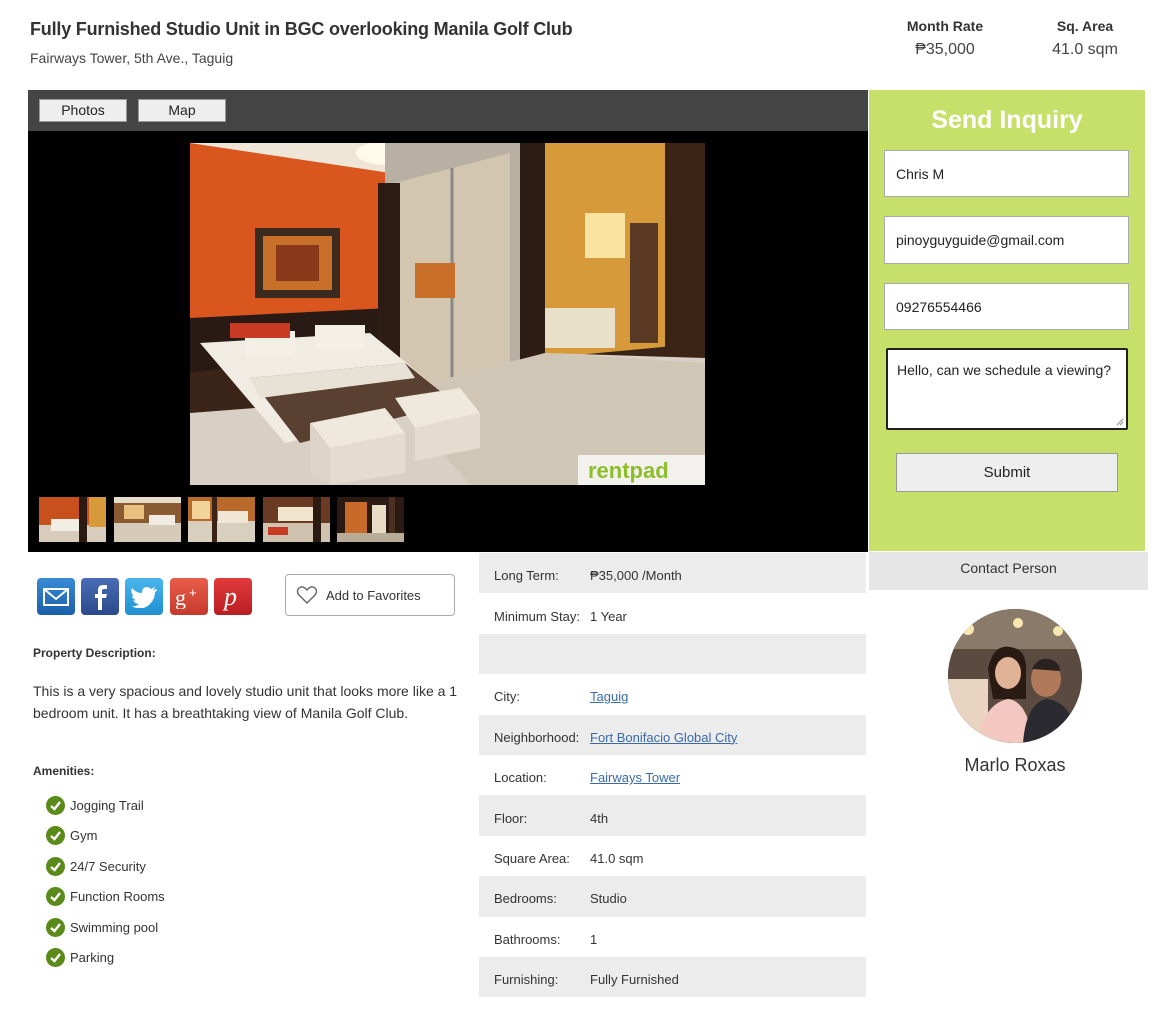  What do you see at coordinates (1006, 173) in the screenshot?
I see `name-field: Chris M` at bounding box center [1006, 173].